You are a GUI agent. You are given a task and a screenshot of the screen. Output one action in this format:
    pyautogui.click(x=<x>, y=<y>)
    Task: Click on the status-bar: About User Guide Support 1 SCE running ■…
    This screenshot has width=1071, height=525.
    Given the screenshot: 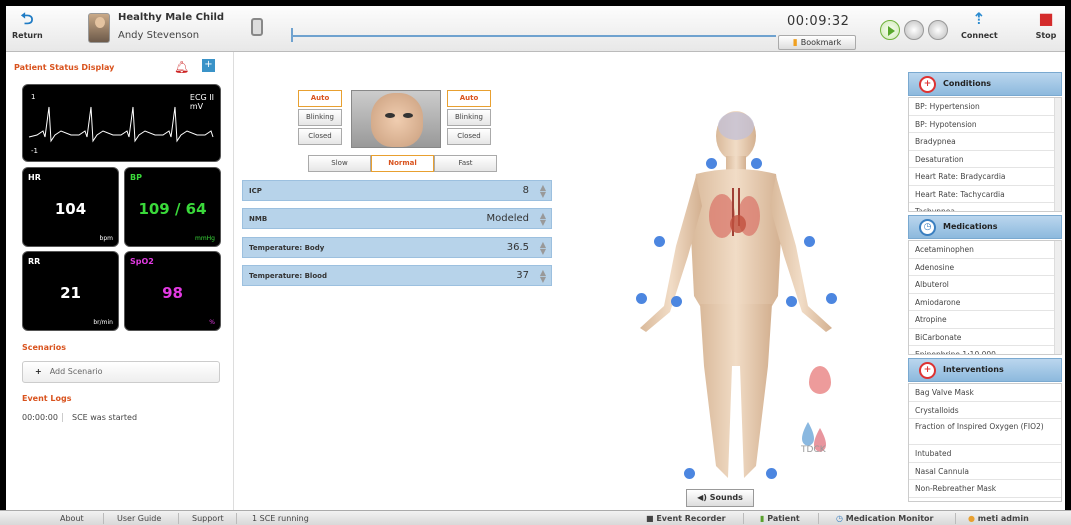 What is the action you would take?
    pyautogui.click(x=535, y=517)
    